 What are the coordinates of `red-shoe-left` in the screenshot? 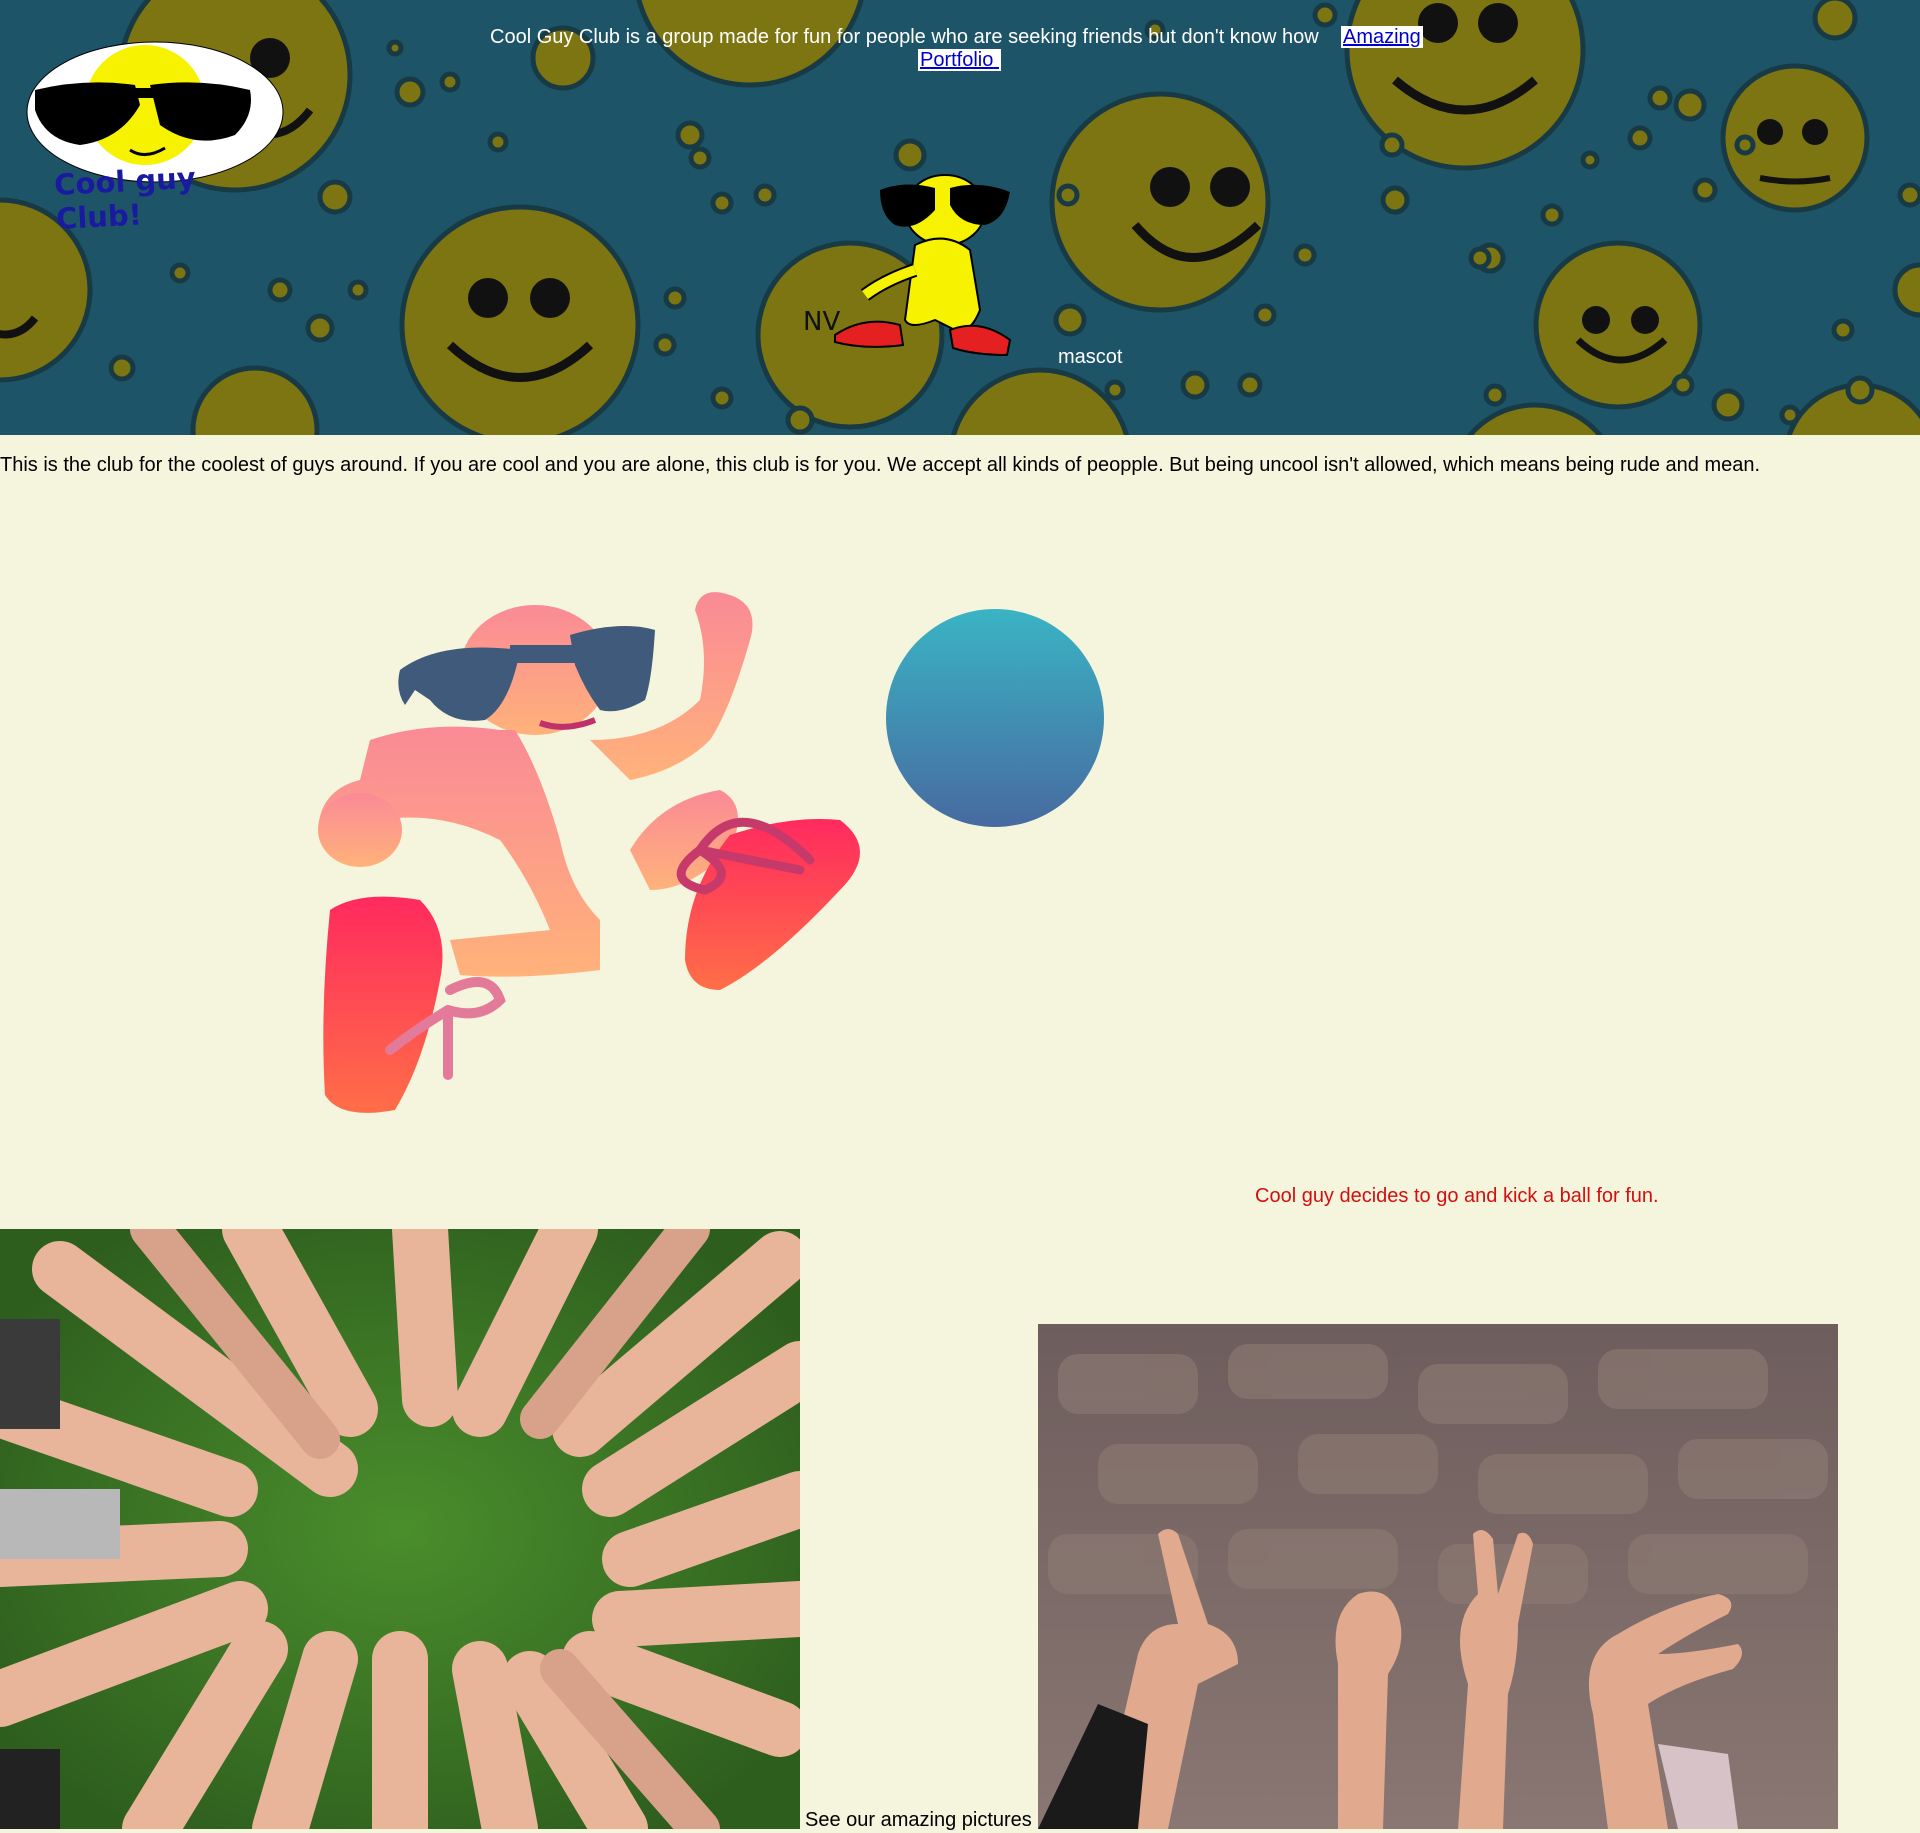 It's located at (414, 1004).